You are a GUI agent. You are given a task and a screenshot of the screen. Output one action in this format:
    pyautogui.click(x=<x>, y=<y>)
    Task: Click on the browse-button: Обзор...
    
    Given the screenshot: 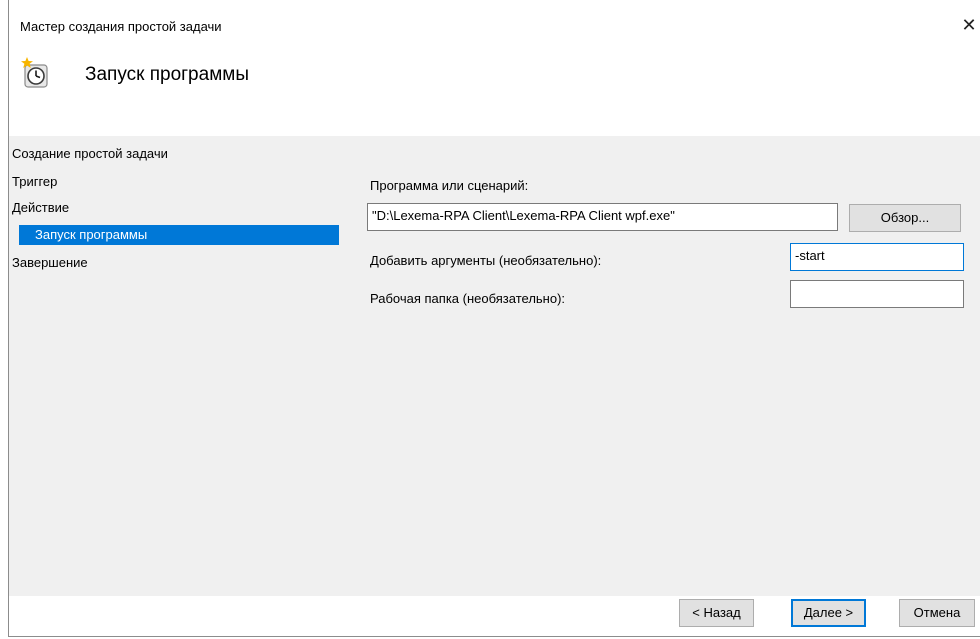 What is the action you would take?
    pyautogui.click(x=905, y=218)
    